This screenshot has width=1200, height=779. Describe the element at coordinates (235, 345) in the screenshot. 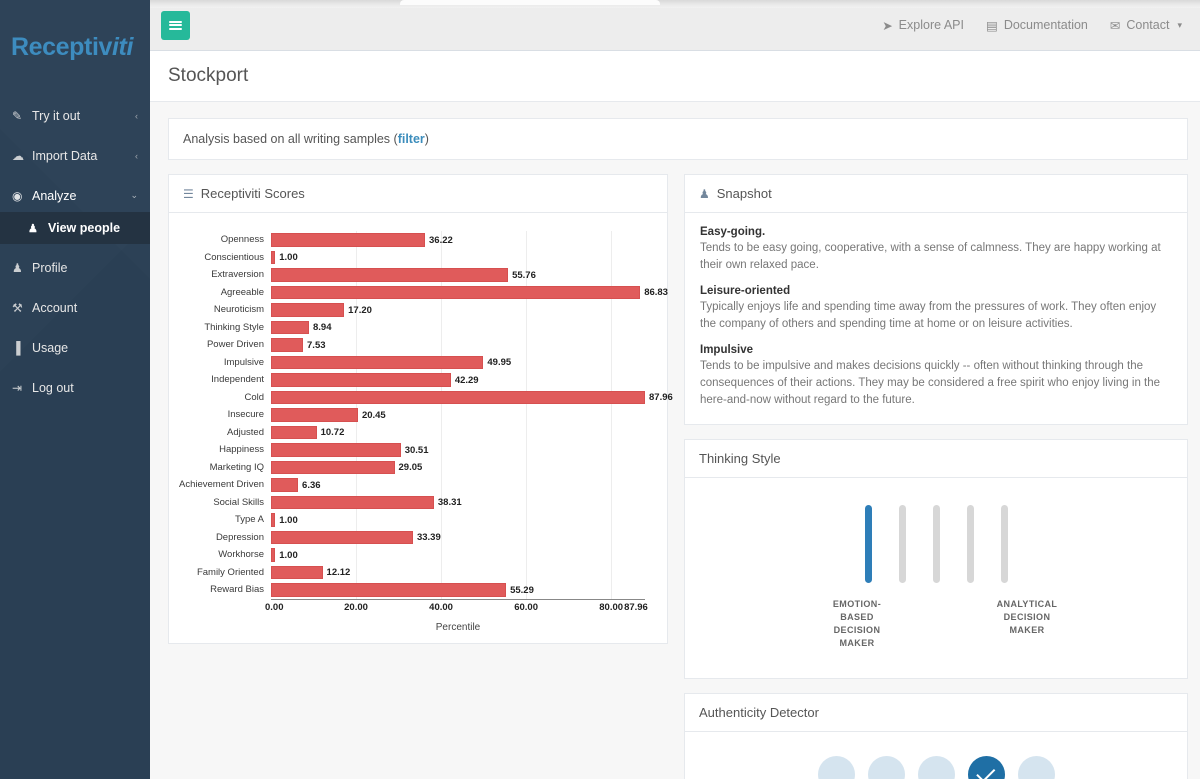

I see `chart-category-label: Power Driven` at that location.